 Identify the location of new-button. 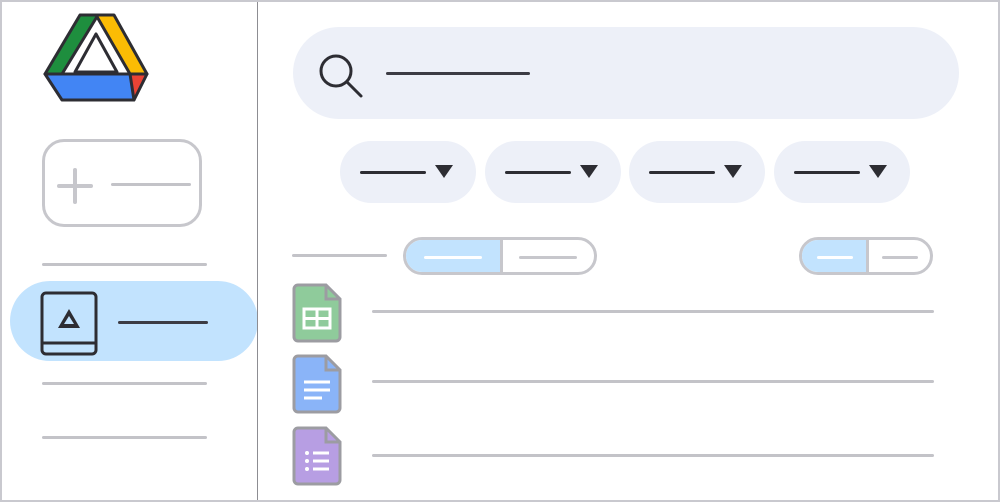
(122, 183).